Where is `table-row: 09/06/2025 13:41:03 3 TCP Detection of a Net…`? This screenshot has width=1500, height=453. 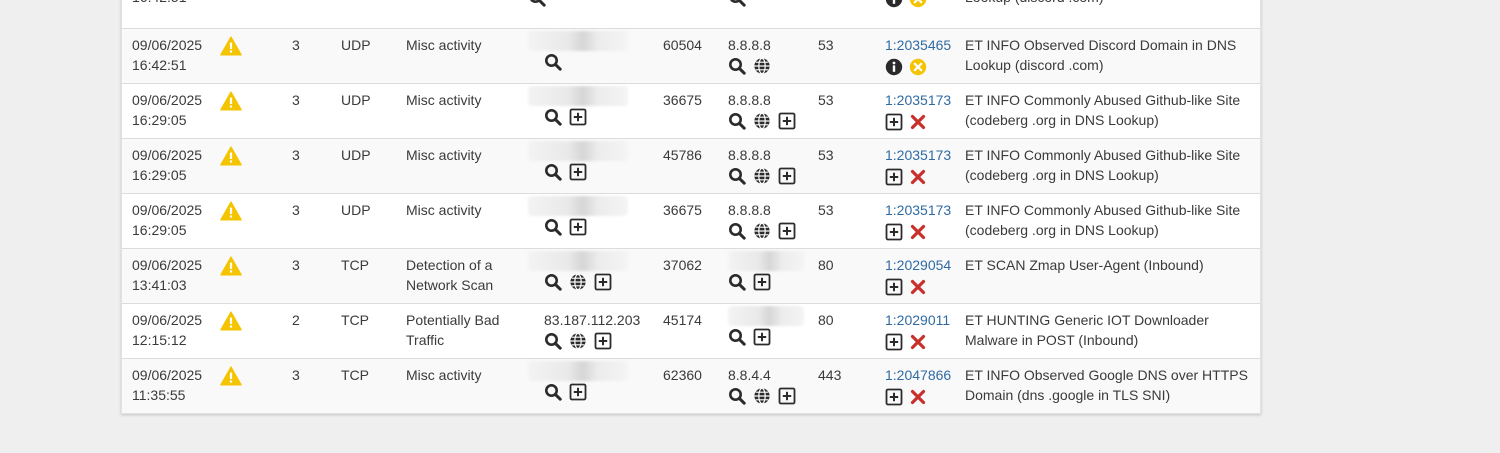 table-row: 09/06/2025 13:41:03 3 TCP Detection of a Net… is located at coordinates (691, 275).